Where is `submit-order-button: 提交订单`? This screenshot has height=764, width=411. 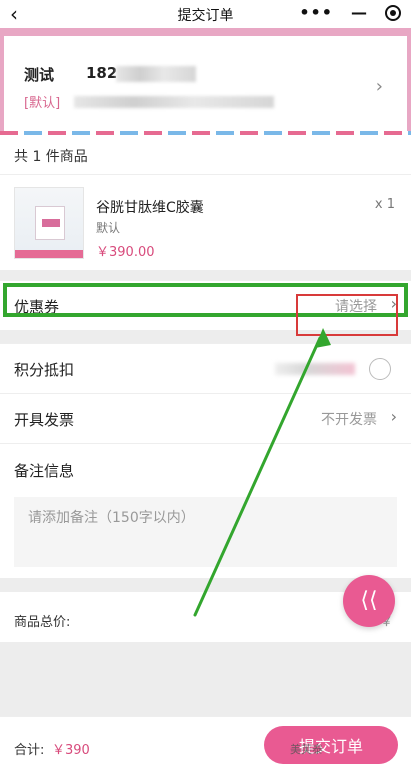 submit-order-button: 提交订单 is located at coordinates (331, 745).